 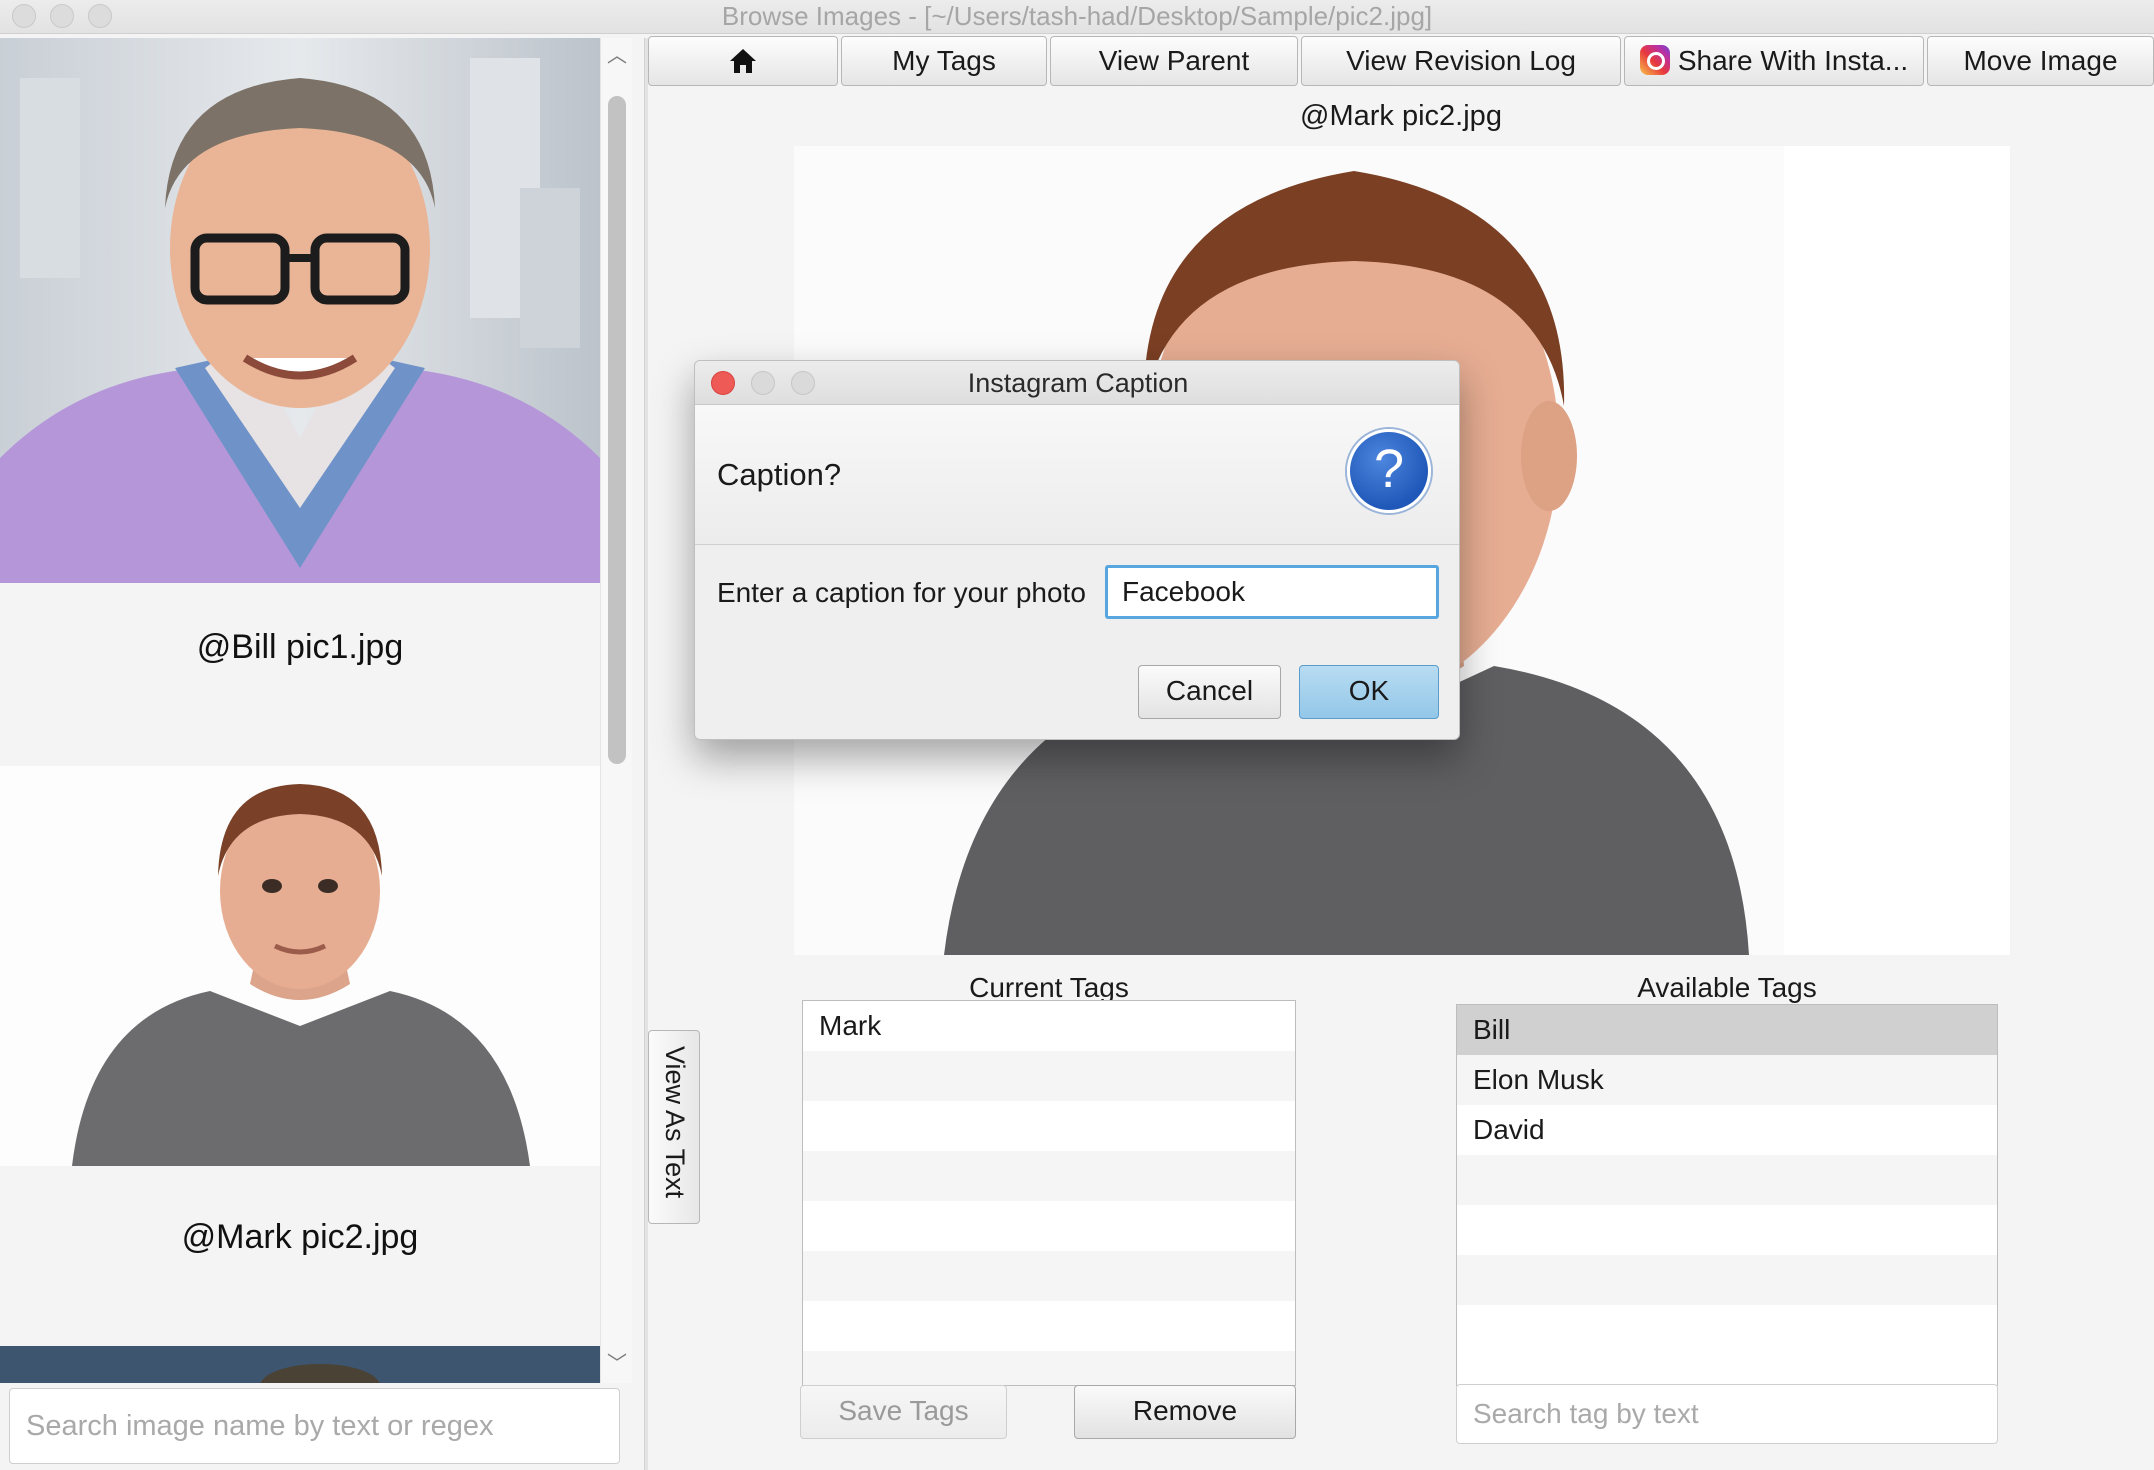 I want to click on home-button, so click(x=743, y=61).